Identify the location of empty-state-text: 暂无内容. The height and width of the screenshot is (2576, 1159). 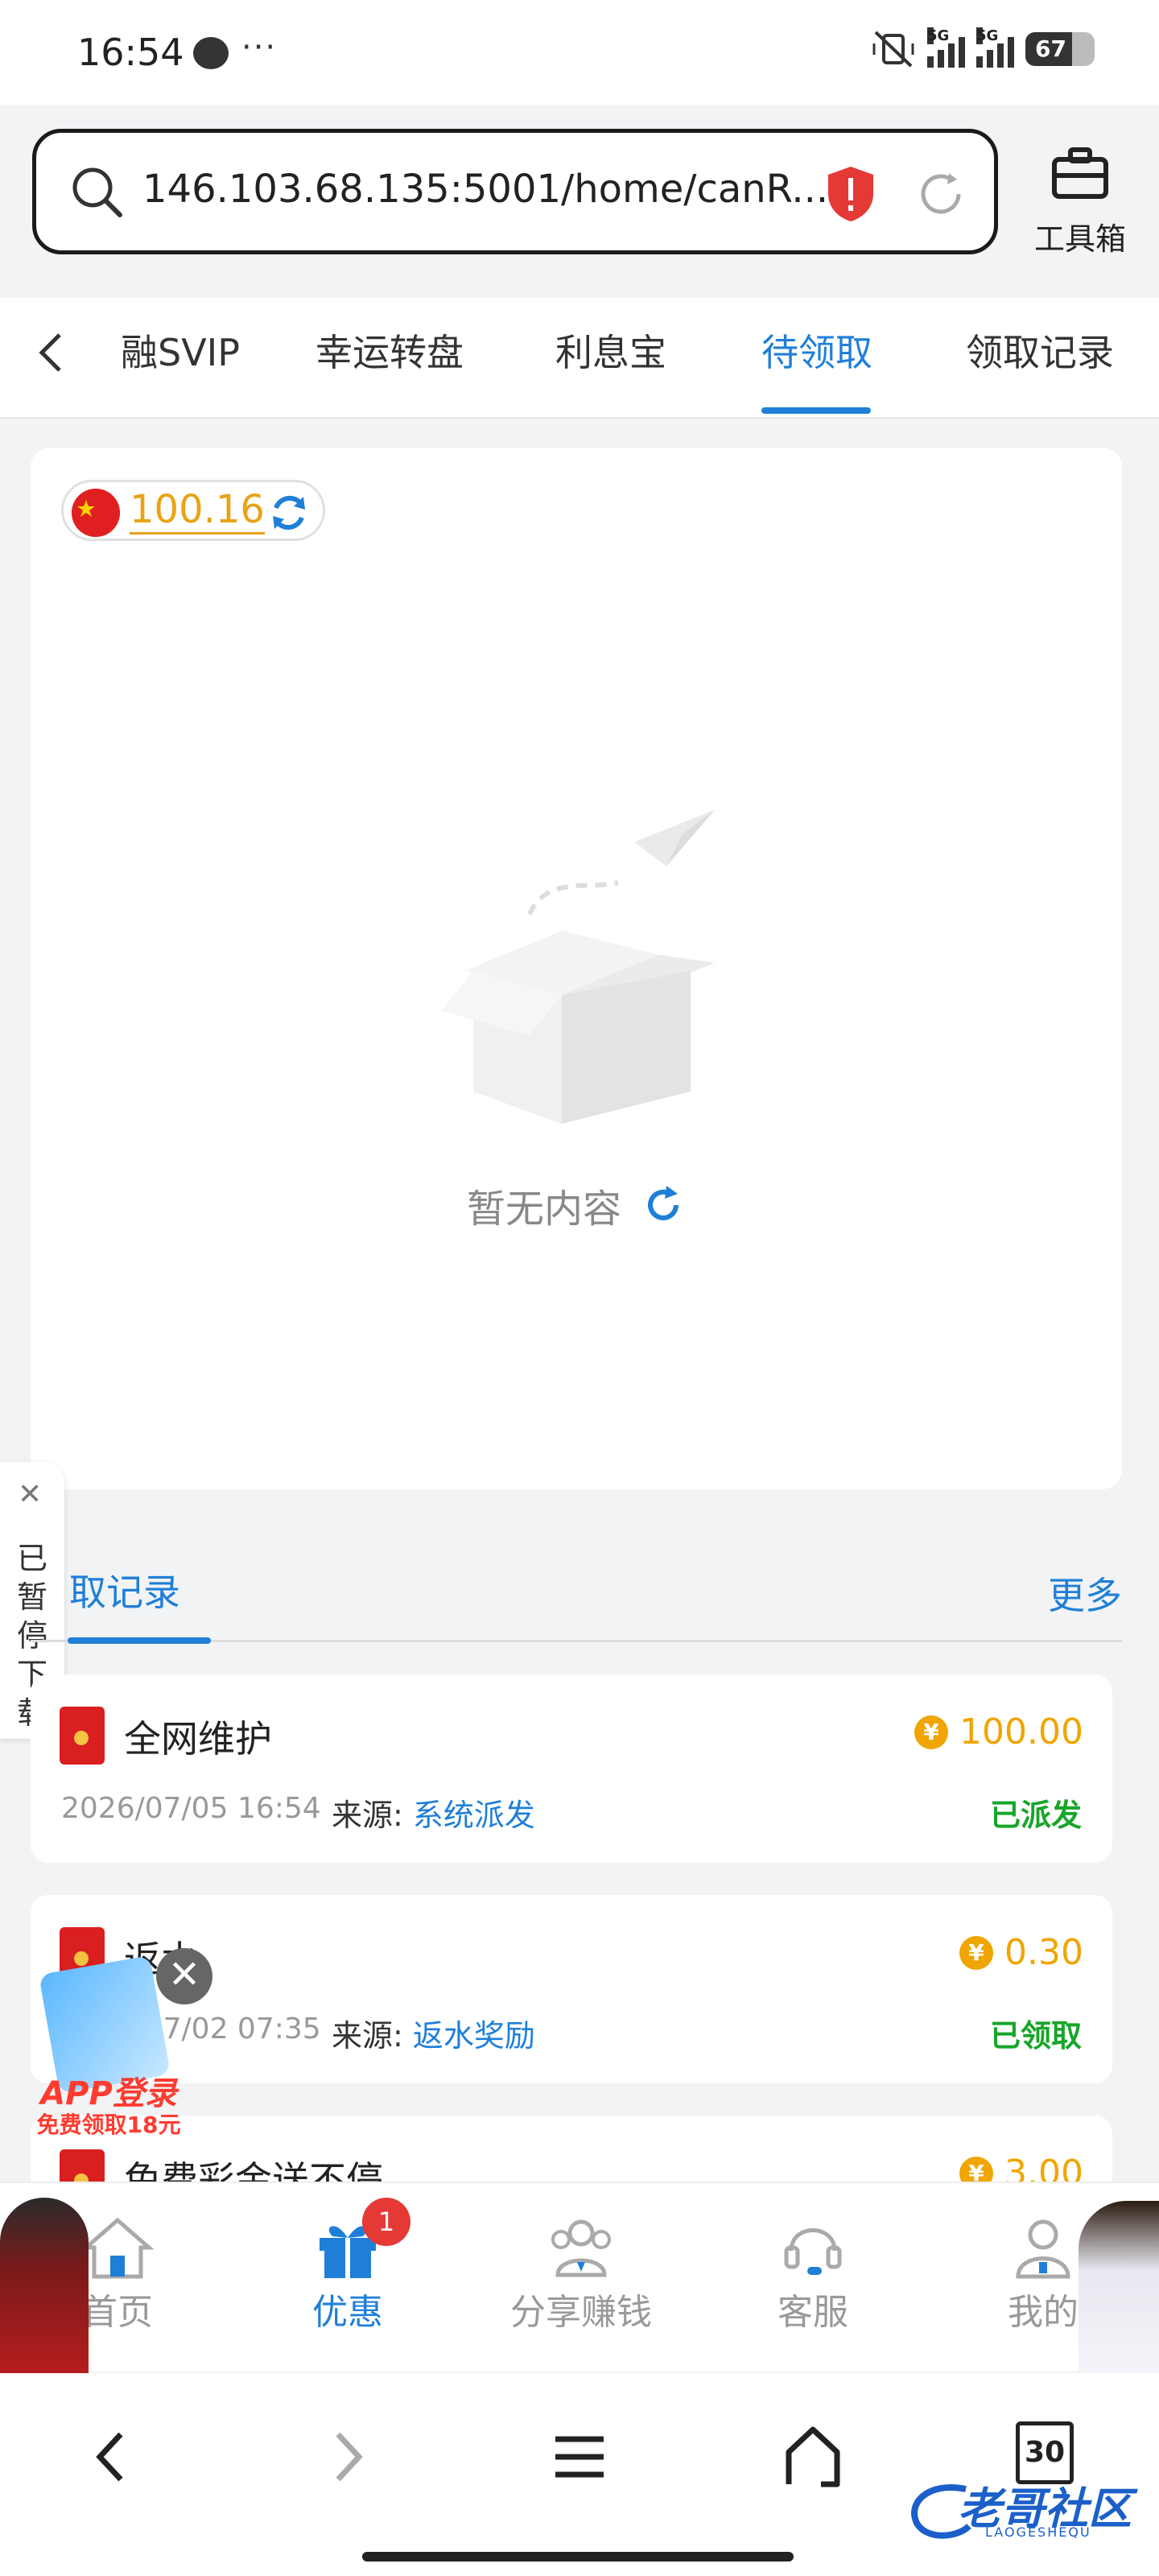
(543, 1209).